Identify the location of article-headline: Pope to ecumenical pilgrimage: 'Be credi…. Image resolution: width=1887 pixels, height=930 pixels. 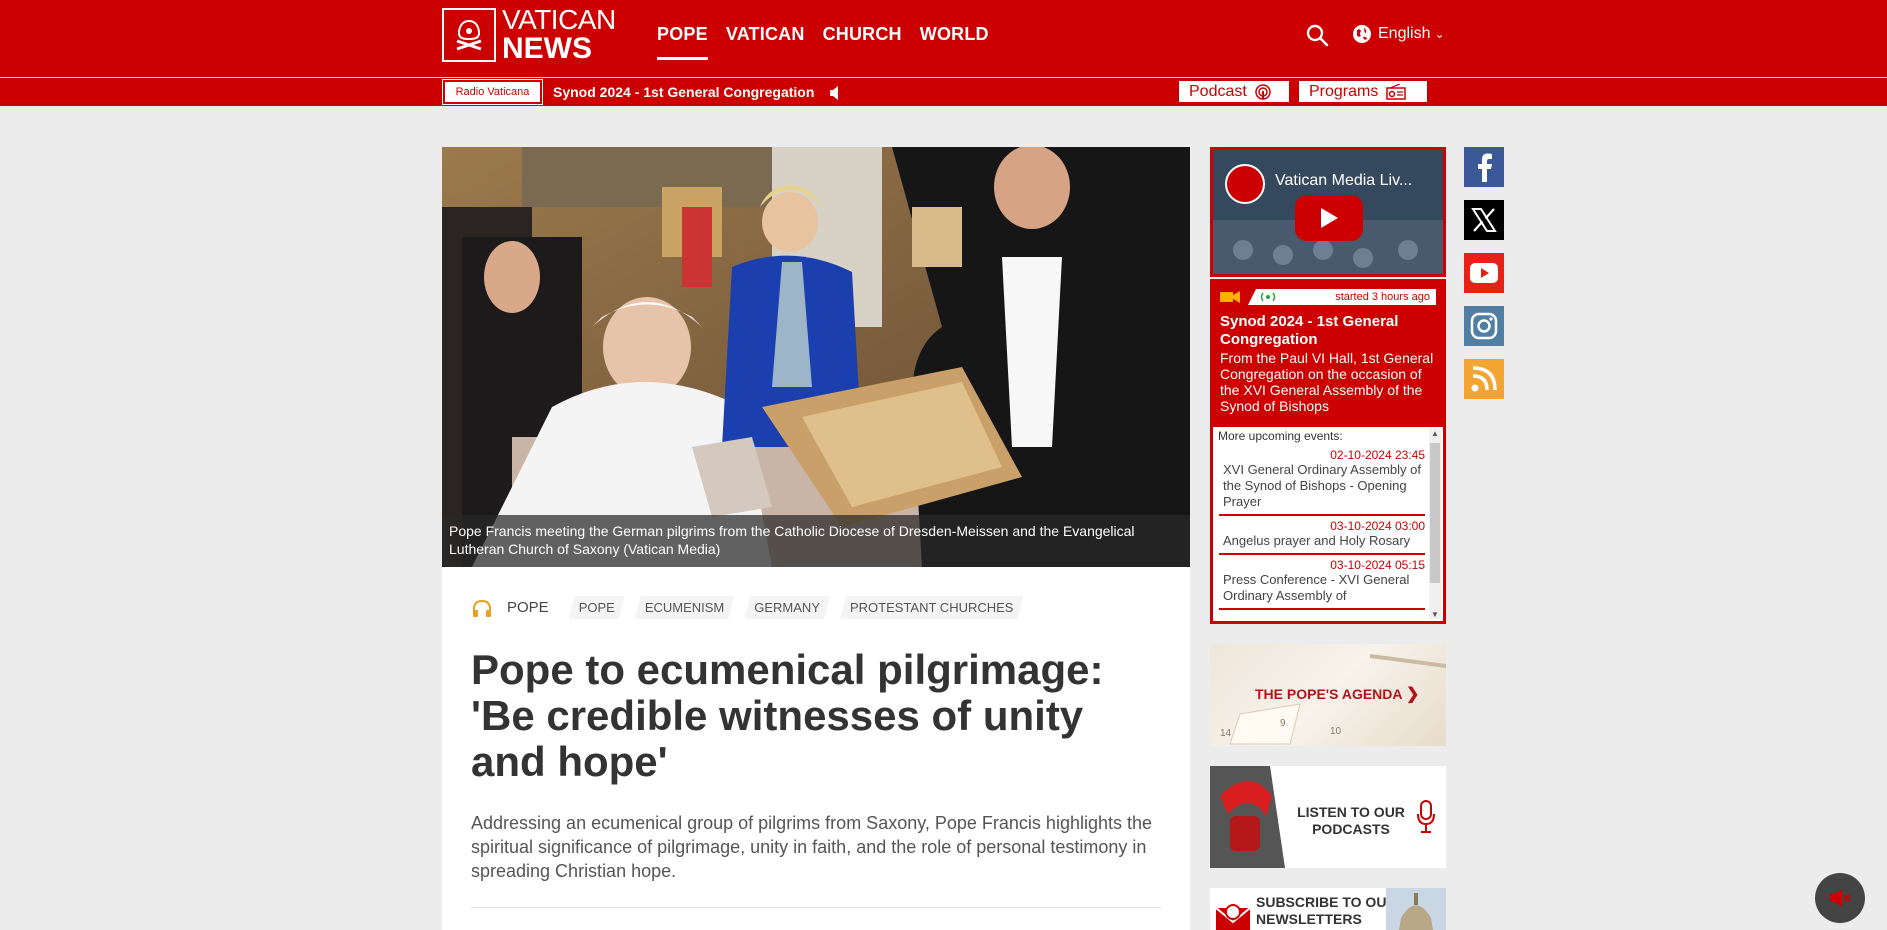
(787, 715).